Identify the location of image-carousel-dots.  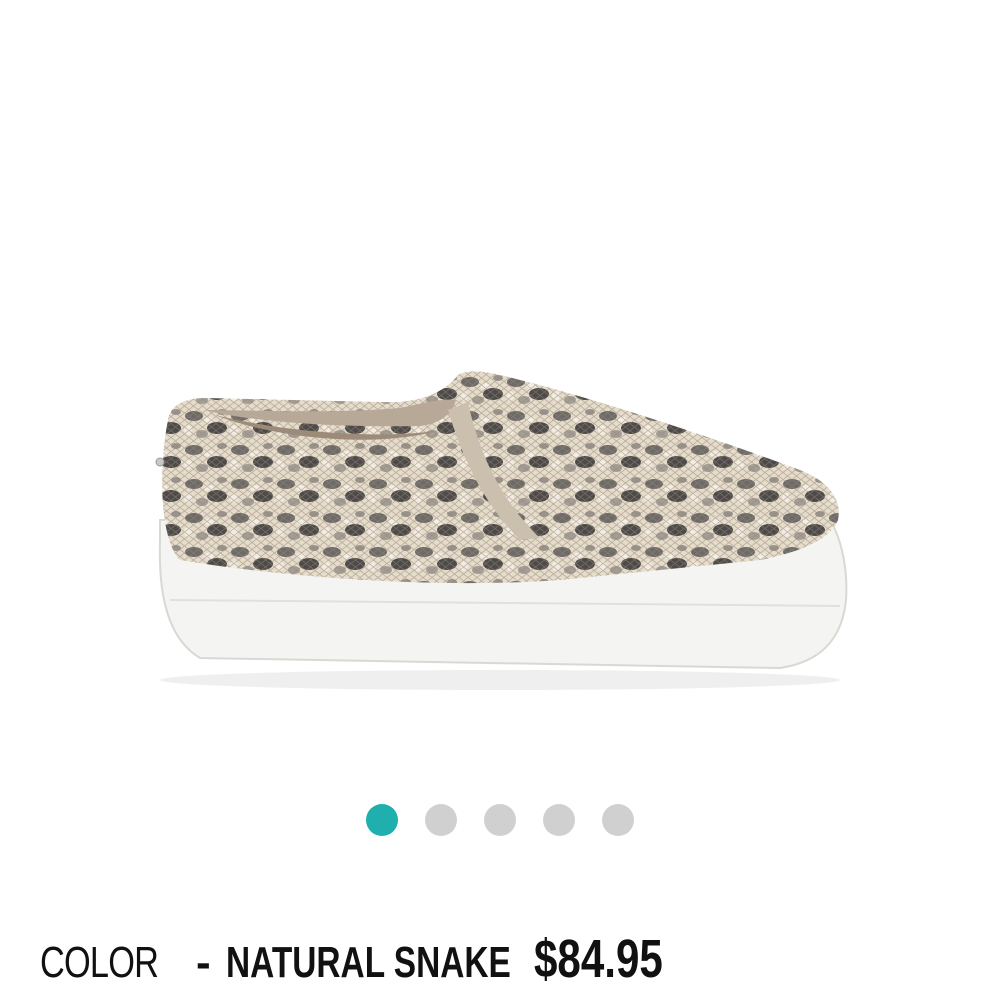
(500, 820).